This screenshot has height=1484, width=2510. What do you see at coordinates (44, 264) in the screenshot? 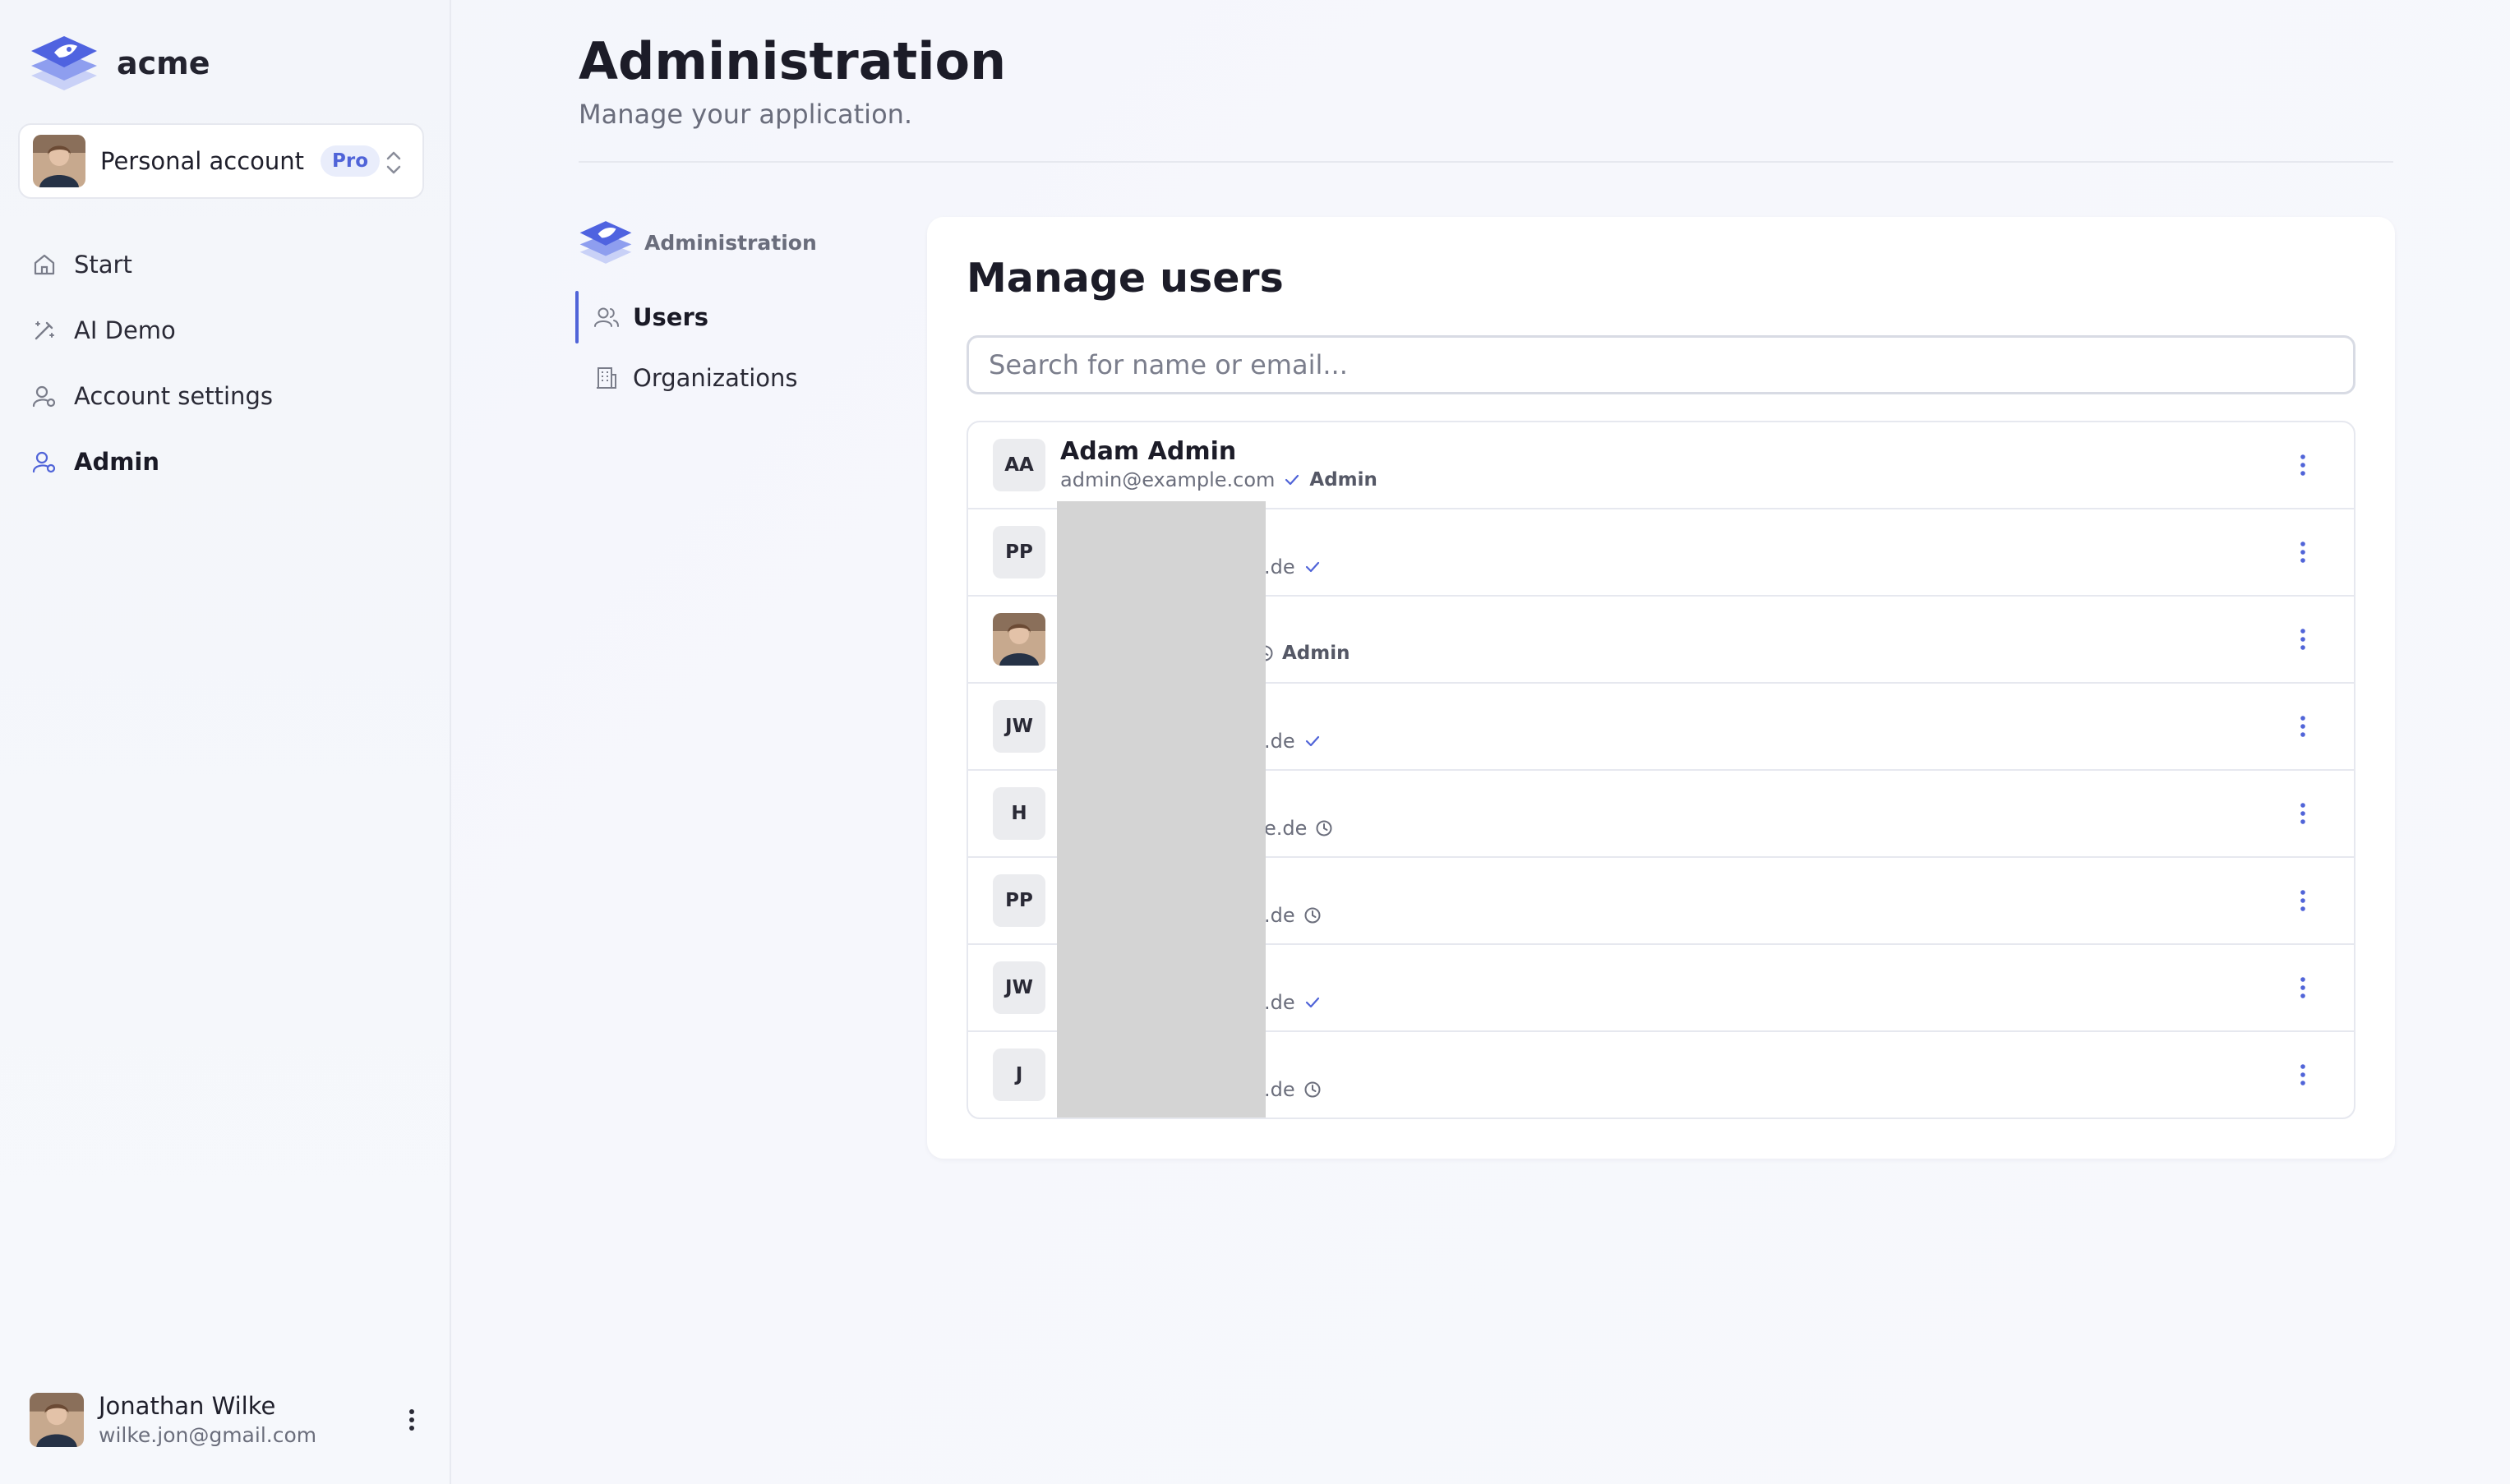
I see `home-icon` at bounding box center [44, 264].